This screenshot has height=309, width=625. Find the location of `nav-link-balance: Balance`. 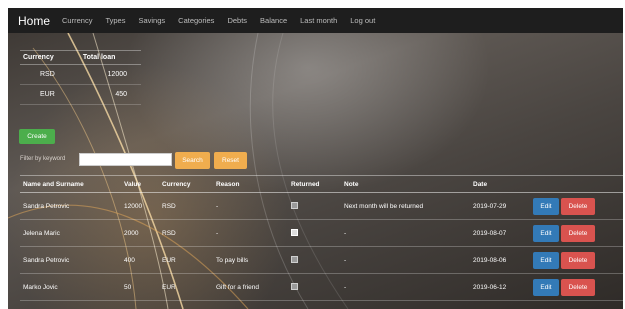

nav-link-balance: Balance is located at coordinates (273, 20).